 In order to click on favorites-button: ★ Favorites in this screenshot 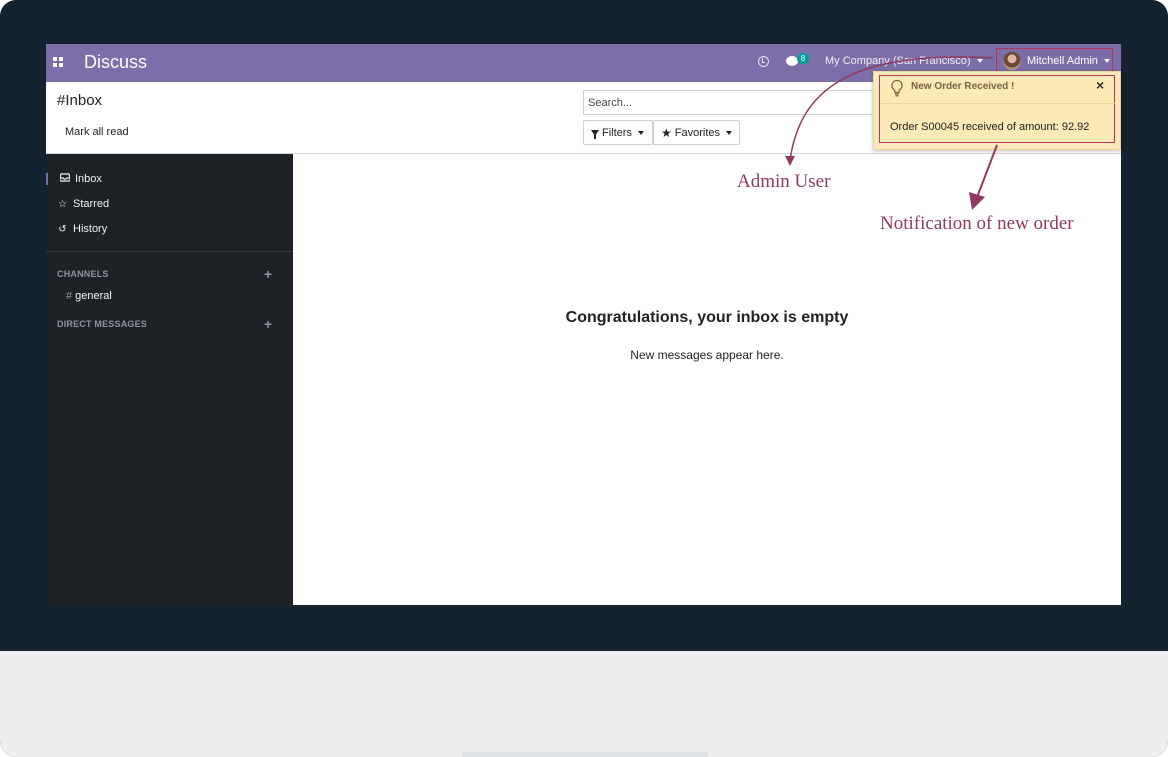, I will do `click(696, 132)`.